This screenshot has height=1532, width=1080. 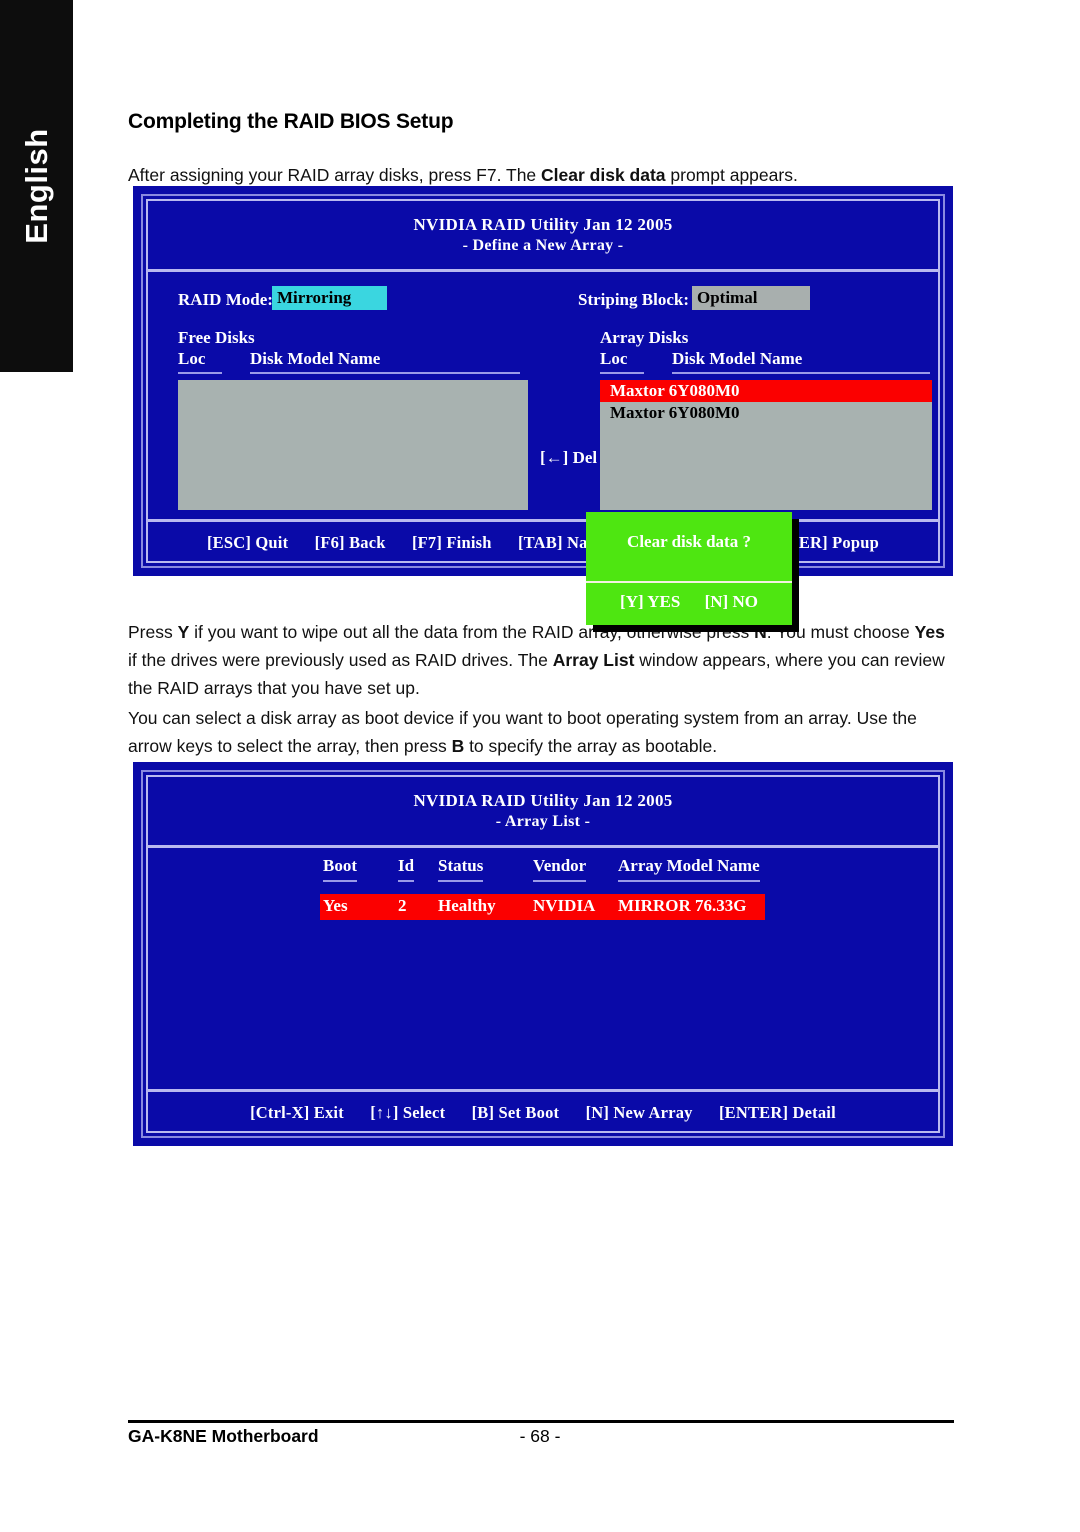 What do you see at coordinates (540, 1436) in the screenshot?
I see `footer-page-number: - 68 -` at bounding box center [540, 1436].